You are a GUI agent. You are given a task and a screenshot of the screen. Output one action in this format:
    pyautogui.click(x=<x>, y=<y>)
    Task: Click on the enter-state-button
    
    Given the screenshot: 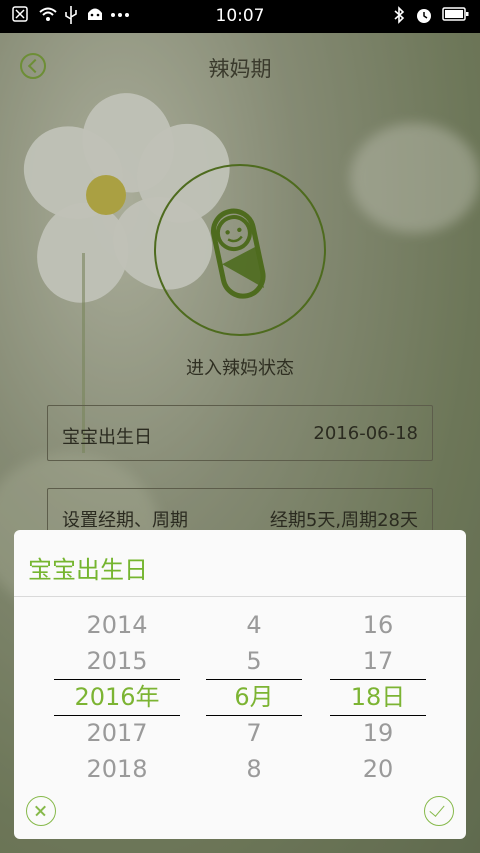 What is the action you would take?
    pyautogui.click(x=240, y=250)
    